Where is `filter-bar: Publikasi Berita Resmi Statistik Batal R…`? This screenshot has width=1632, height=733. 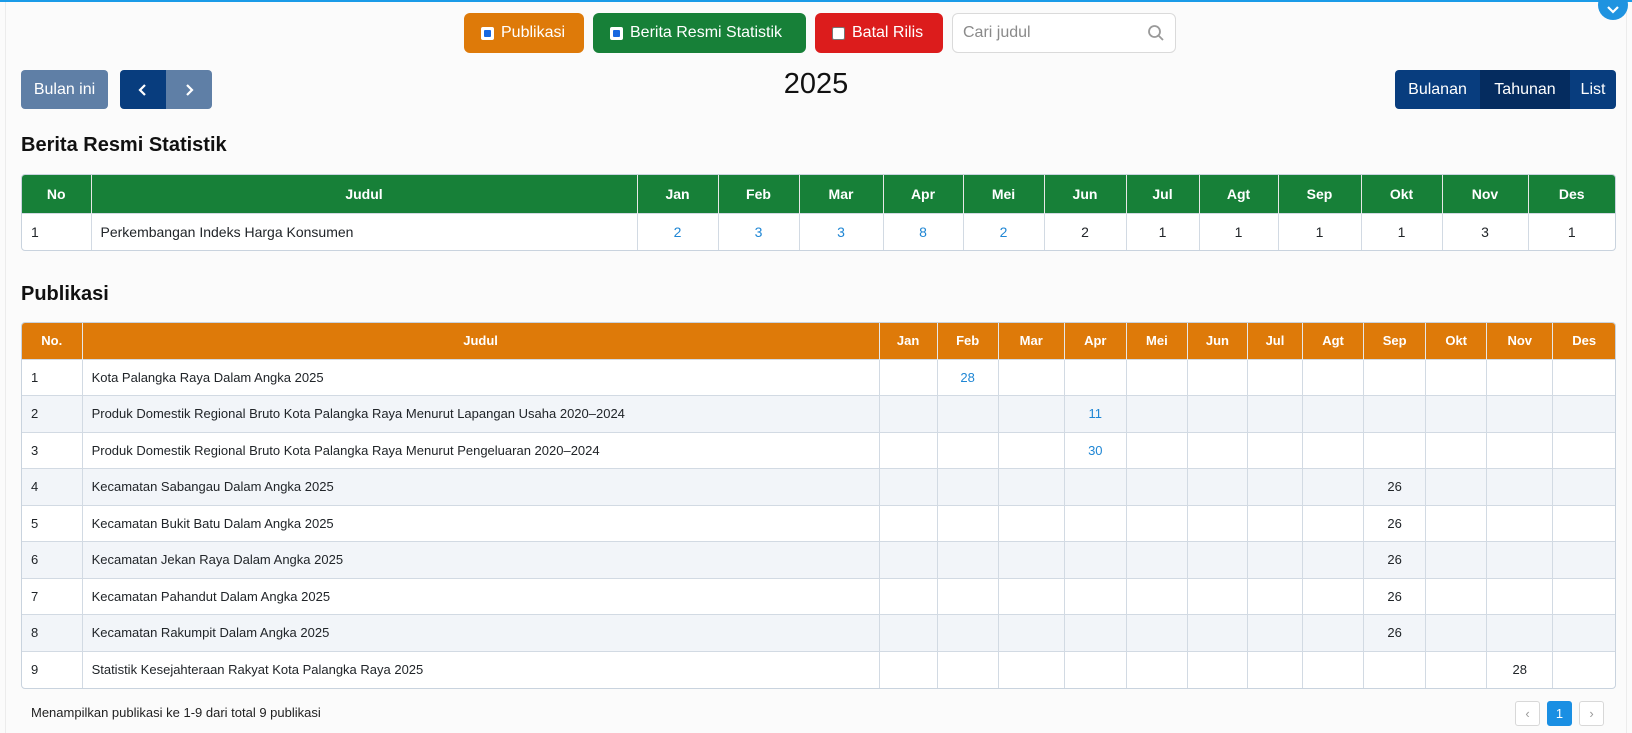
filter-bar: Publikasi Berita Resmi Statistik Batal R… is located at coordinates (820, 33).